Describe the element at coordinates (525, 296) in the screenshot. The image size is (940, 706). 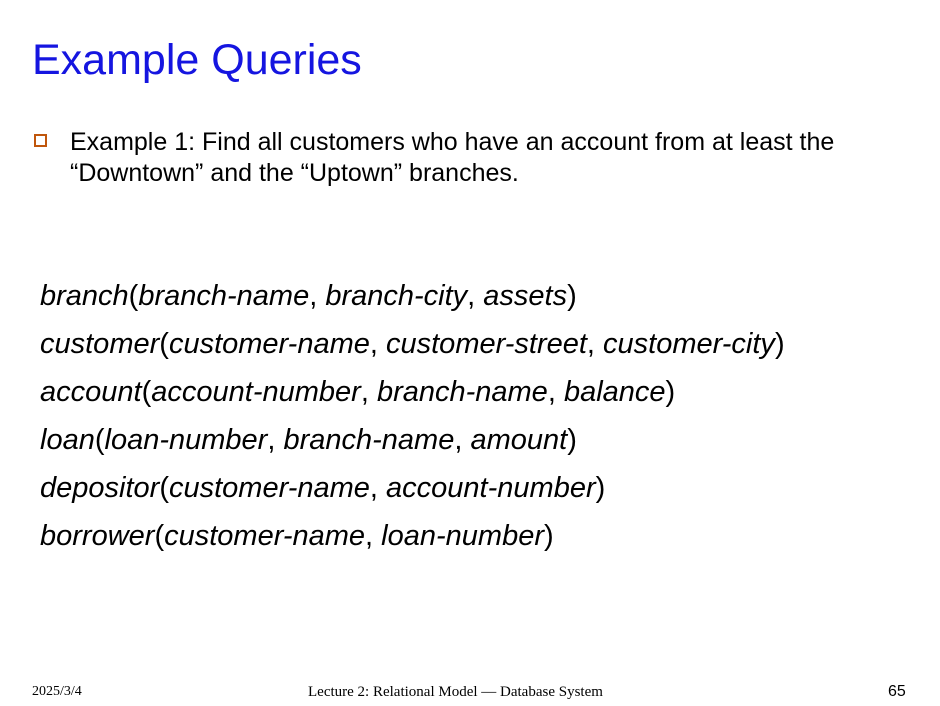
I see `attribute-name: assets` at that location.